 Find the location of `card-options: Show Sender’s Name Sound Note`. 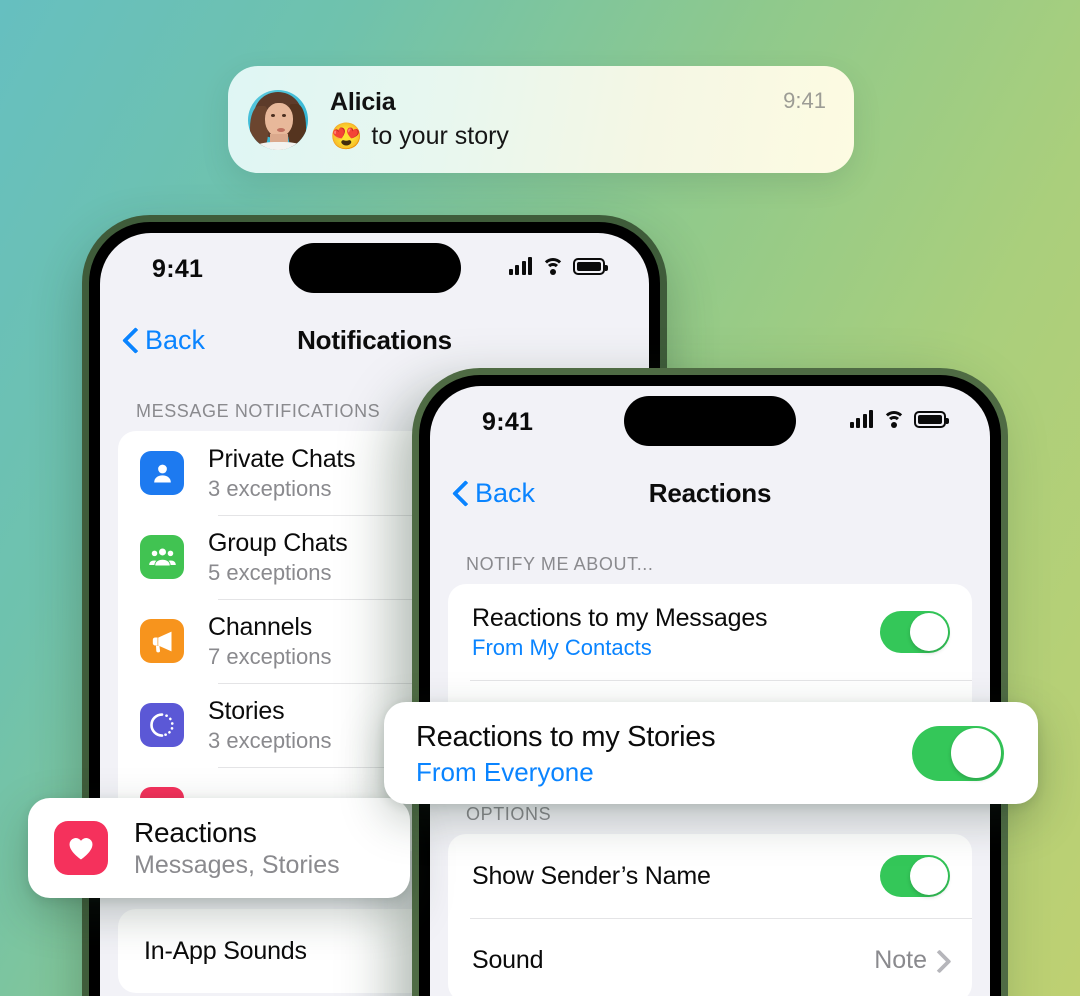

card-options: Show Sender’s Name Sound Note is located at coordinates (710, 915).